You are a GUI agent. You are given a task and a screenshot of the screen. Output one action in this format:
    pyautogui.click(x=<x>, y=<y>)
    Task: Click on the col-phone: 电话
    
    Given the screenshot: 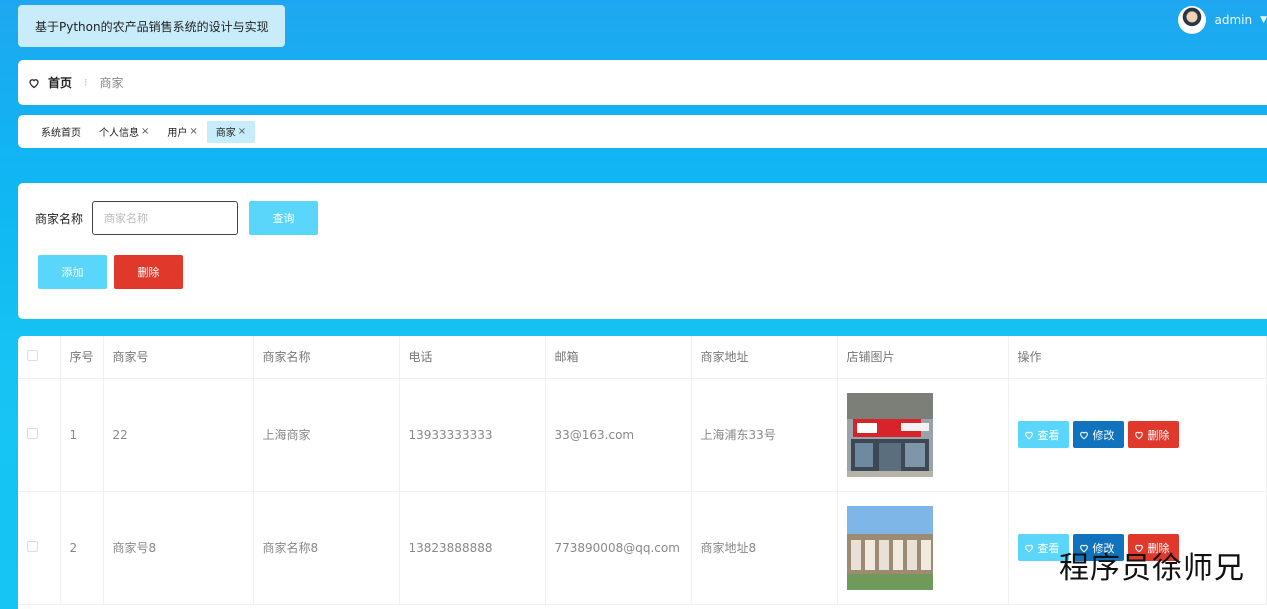 What is the action you would take?
    pyautogui.click(x=472, y=357)
    